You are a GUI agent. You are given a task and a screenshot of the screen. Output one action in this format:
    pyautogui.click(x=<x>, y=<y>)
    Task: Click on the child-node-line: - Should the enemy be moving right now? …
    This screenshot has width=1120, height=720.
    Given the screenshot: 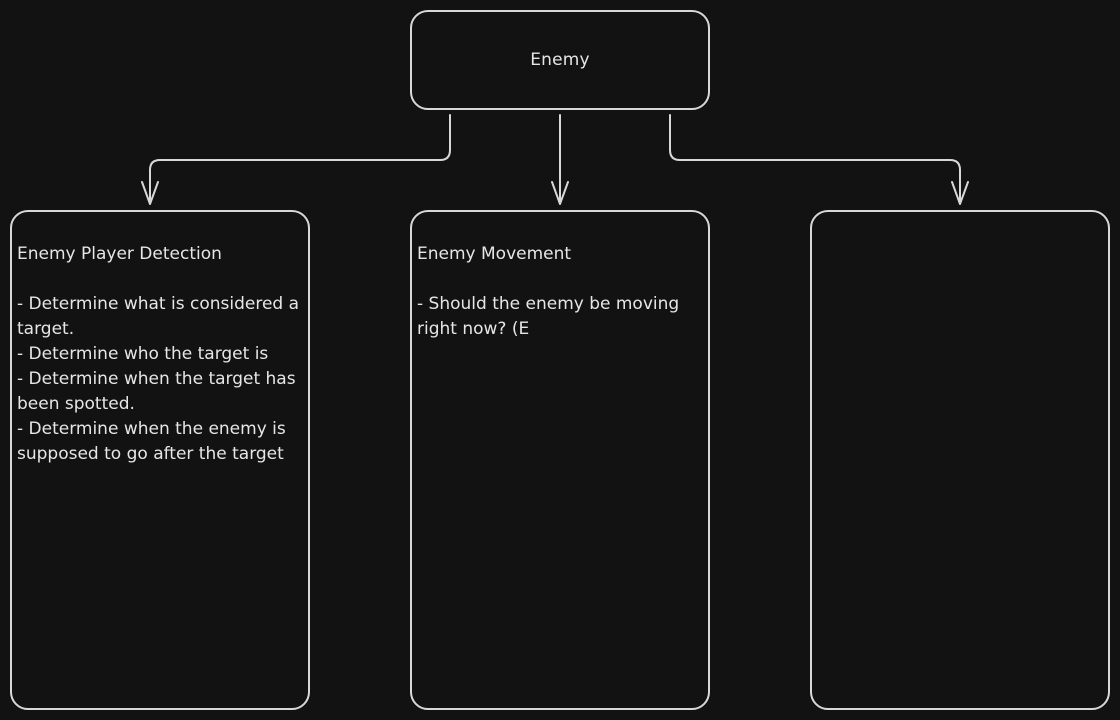 What is the action you would take?
    pyautogui.click(x=551, y=316)
    